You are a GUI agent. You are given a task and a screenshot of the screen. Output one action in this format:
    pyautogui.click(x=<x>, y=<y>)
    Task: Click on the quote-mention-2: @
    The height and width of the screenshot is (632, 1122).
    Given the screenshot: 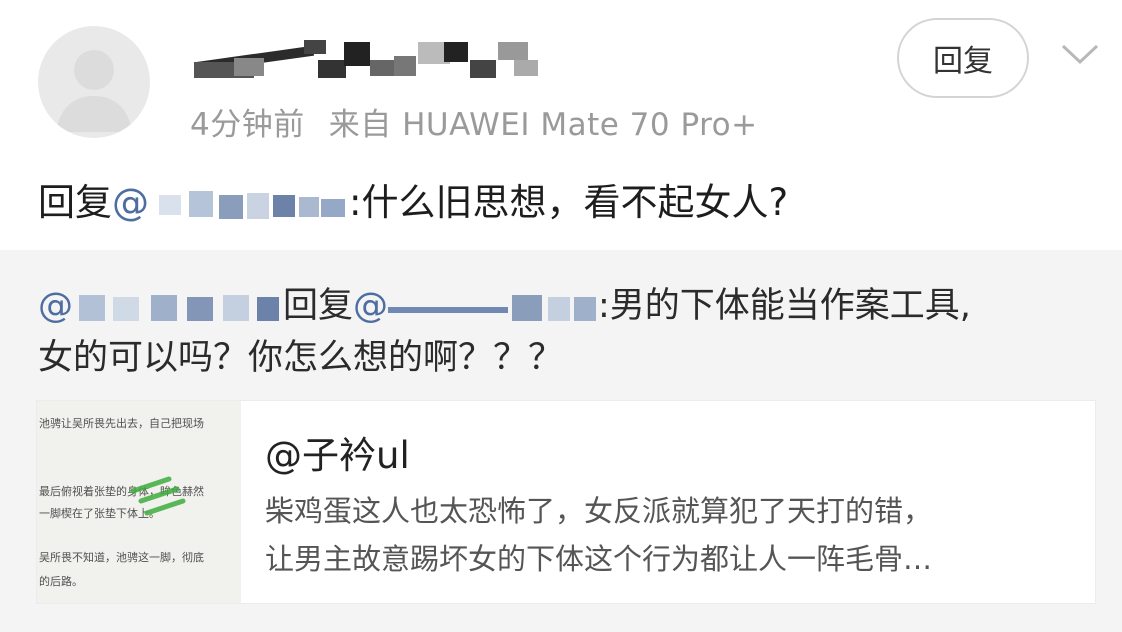 What is the action you would take?
    pyautogui.click(x=475, y=306)
    